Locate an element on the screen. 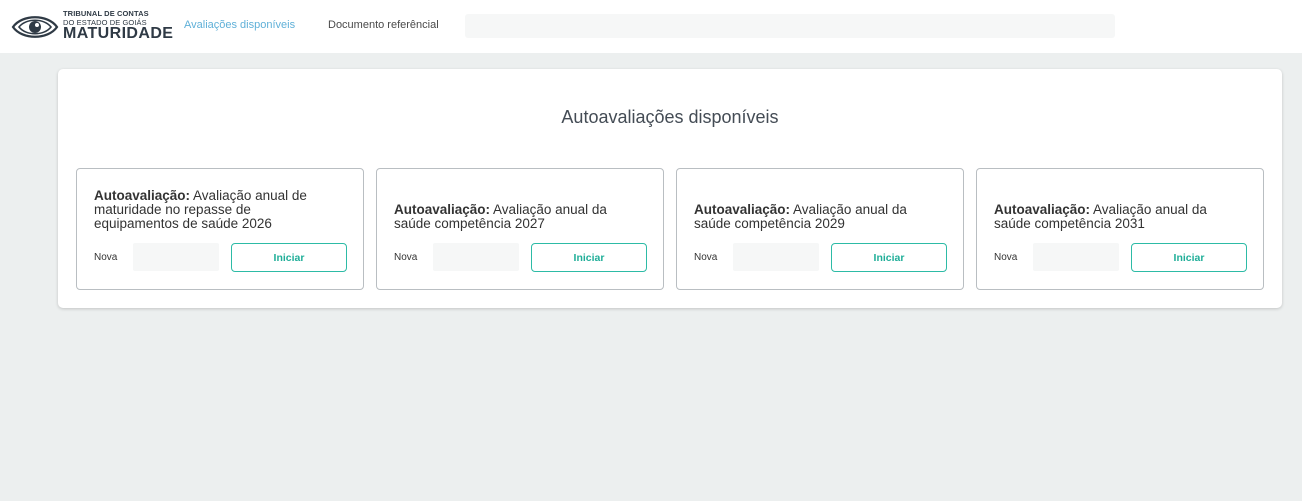 The image size is (1302, 501). logo-line-3: MATURIDADE is located at coordinates (118, 33).